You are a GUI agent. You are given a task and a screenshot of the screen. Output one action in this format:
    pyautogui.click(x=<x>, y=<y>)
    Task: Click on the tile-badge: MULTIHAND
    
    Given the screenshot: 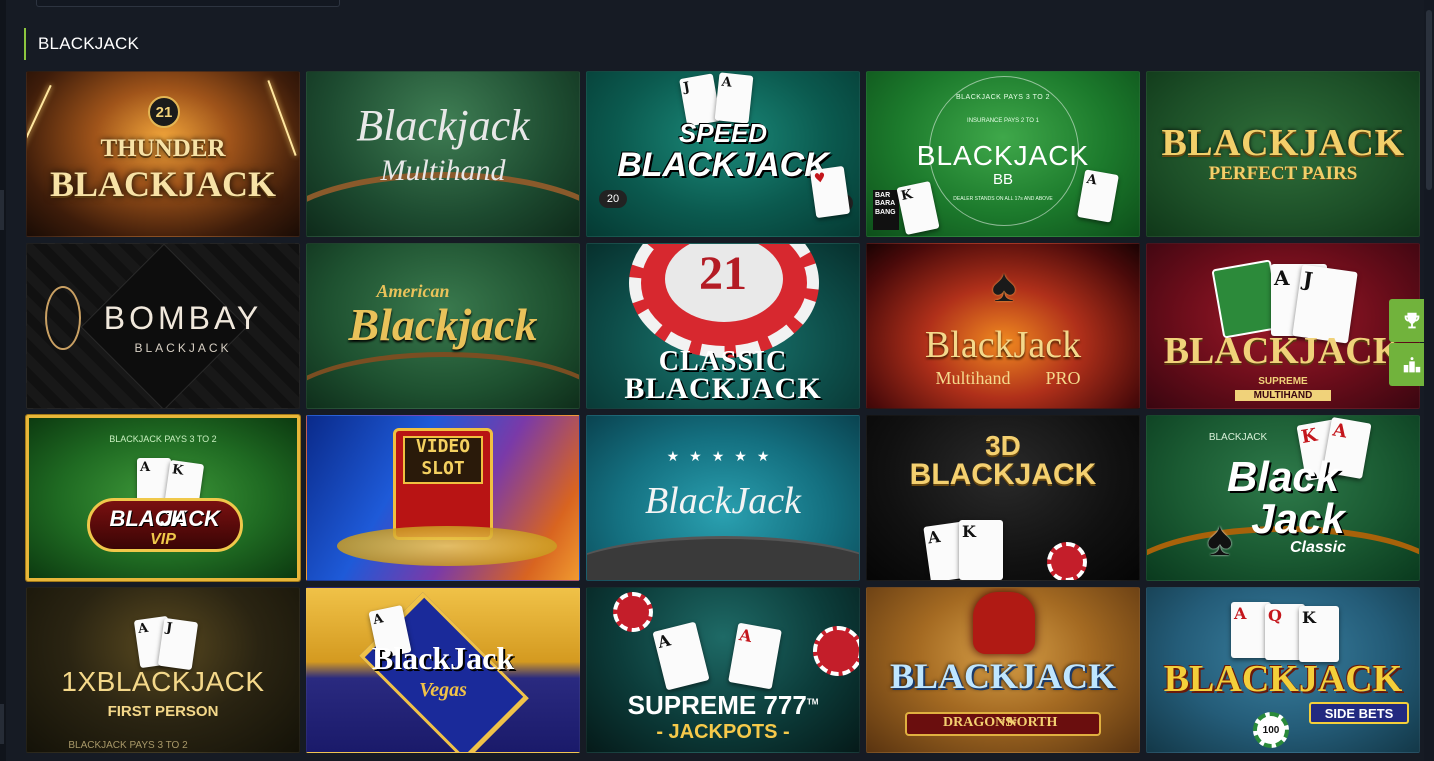 What is the action you would take?
    pyautogui.click(x=1283, y=395)
    